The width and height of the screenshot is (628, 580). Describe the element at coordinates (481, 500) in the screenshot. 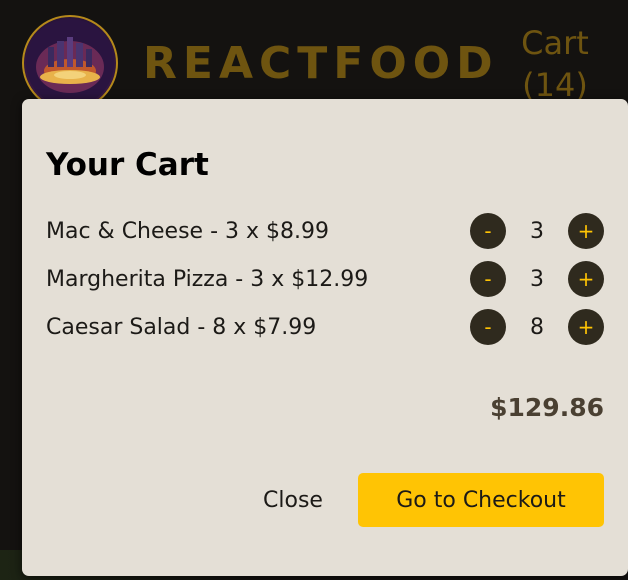

I see `go-to-checkout-button: Go to Checkout` at that location.